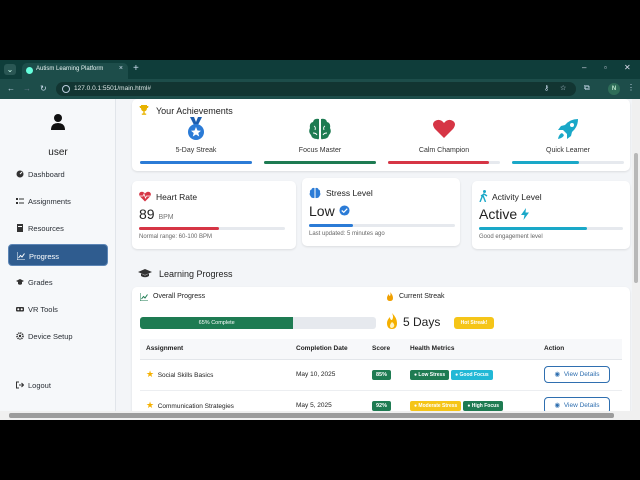 The image size is (640, 480). What do you see at coordinates (329, 211) in the screenshot?
I see `stress-level-value: Low` at bounding box center [329, 211].